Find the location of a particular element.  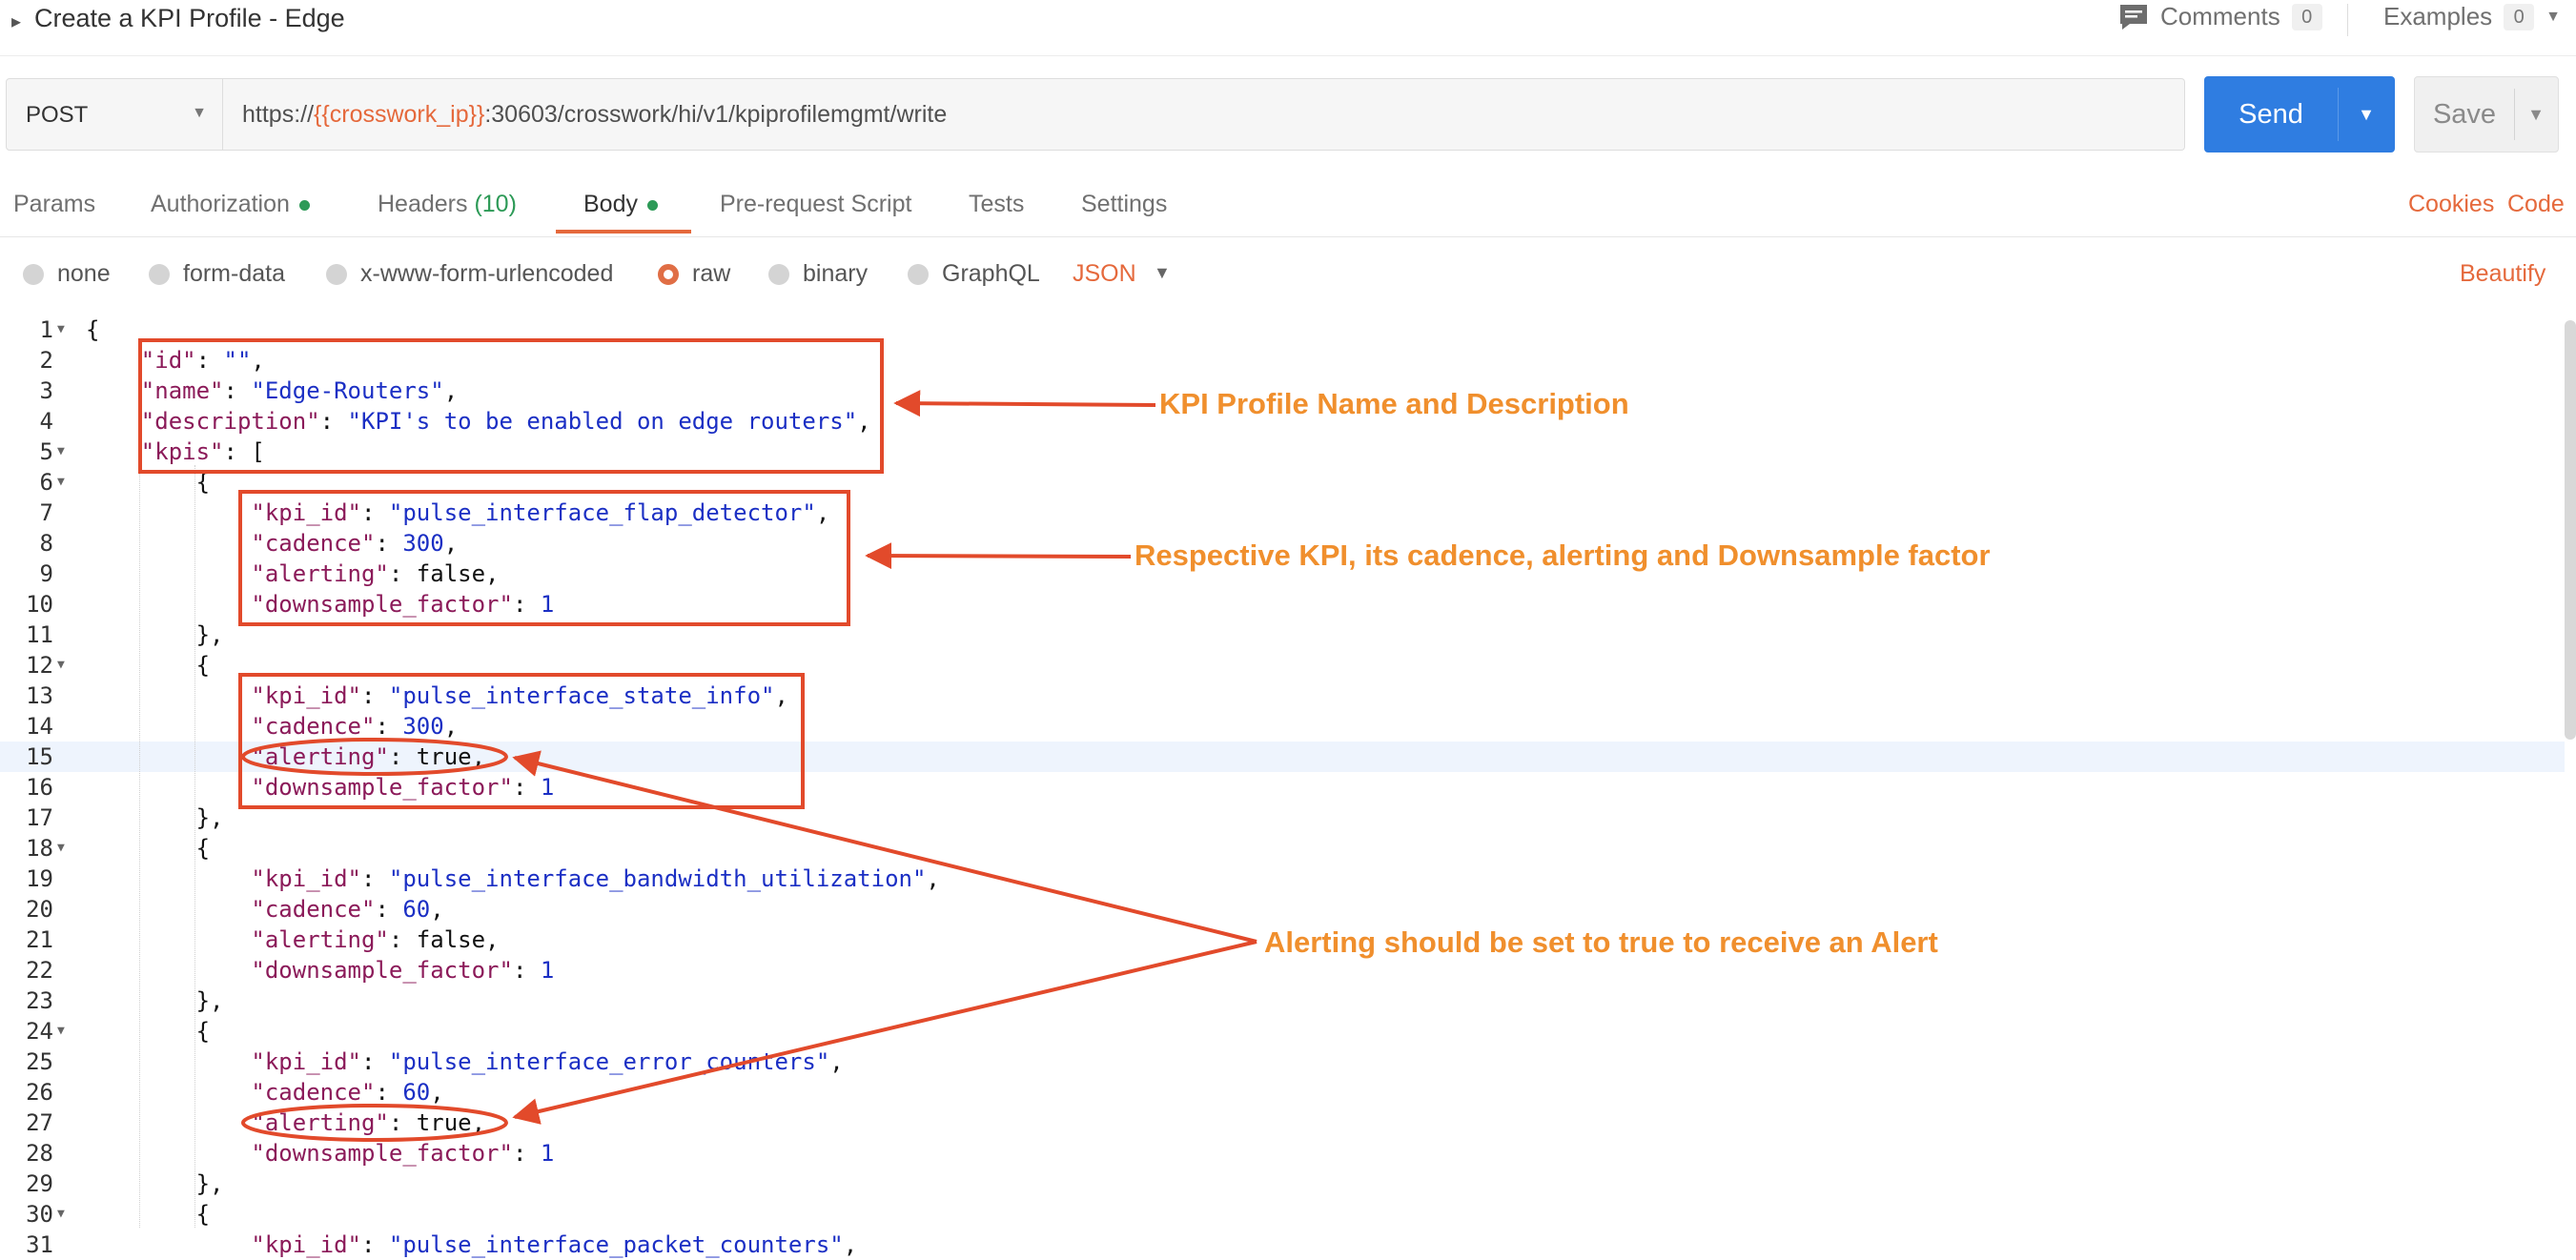

line-number: 8 is located at coordinates (46, 543).